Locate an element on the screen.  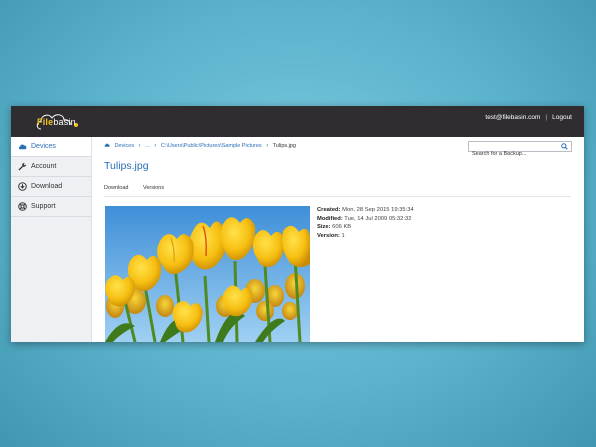
sidebar-item-label: Support is located at coordinates (43, 206).